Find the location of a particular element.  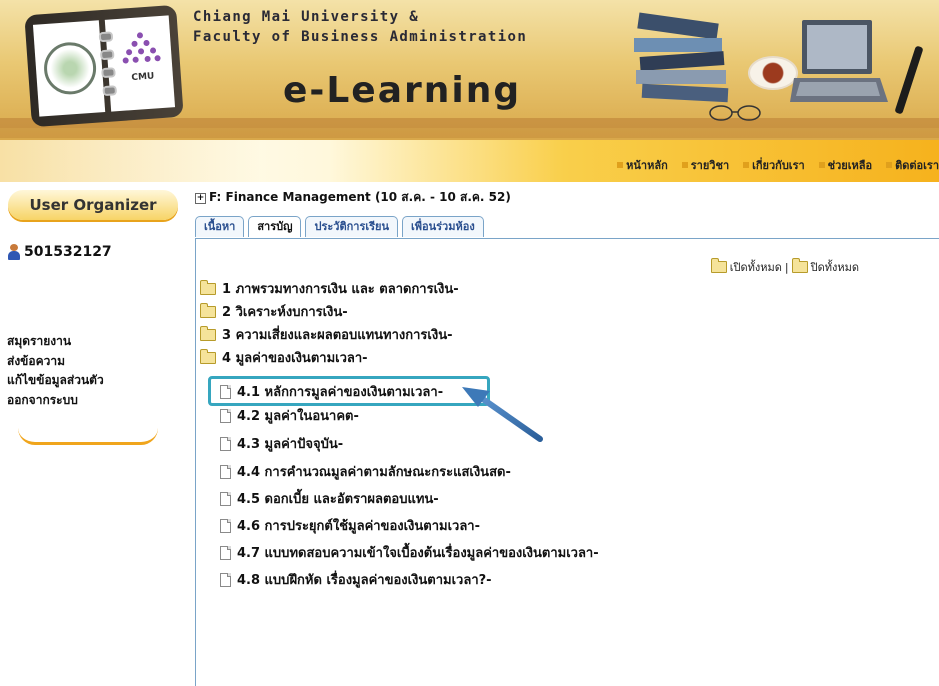

tree-item: 4.6 การประยุกต์ใช้มูลค่าของเงินตามเวลา- is located at coordinates (350, 525).